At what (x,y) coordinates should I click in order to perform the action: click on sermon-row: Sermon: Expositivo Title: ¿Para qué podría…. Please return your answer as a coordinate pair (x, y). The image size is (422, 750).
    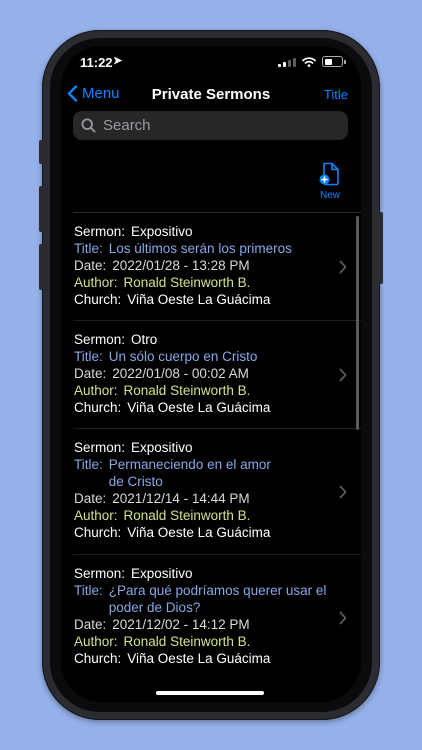
    Looking at the image, I should click on (211, 618).